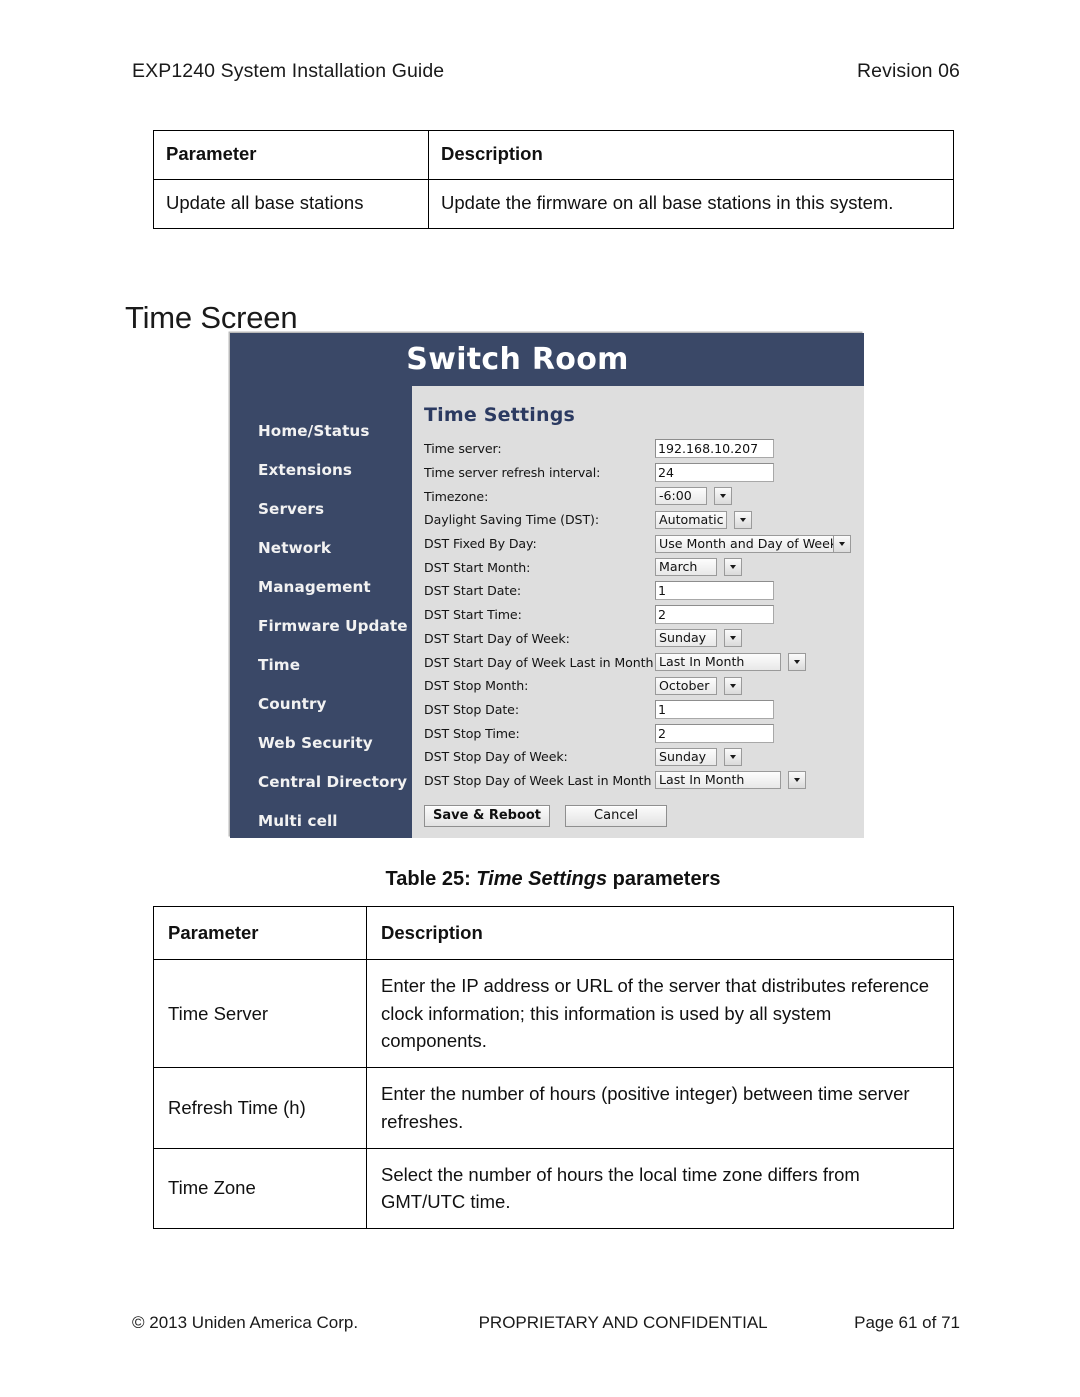  I want to click on caption-italic-title: Time Settings, so click(542, 879).